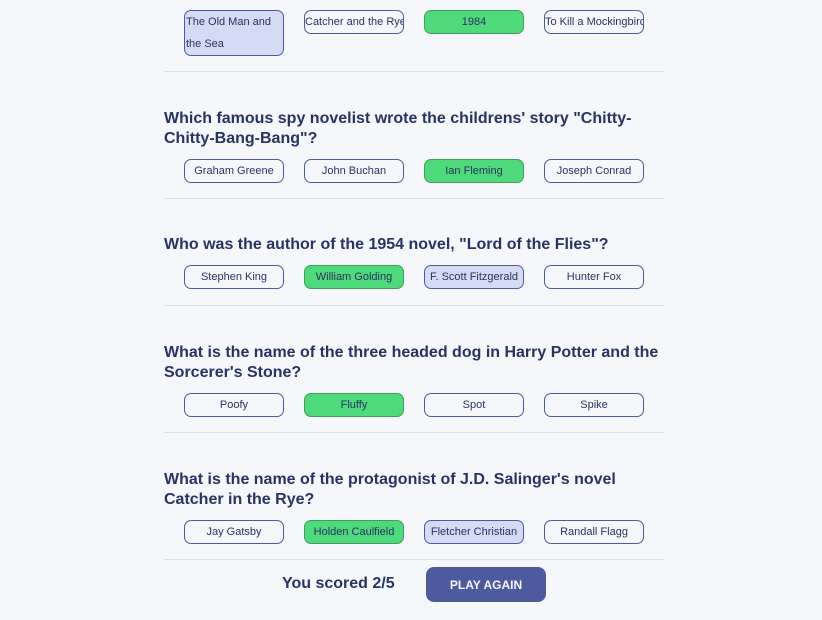 The width and height of the screenshot is (822, 620). What do you see at coordinates (594, 405) in the screenshot?
I see `answer-option: Spike` at bounding box center [594, 405].